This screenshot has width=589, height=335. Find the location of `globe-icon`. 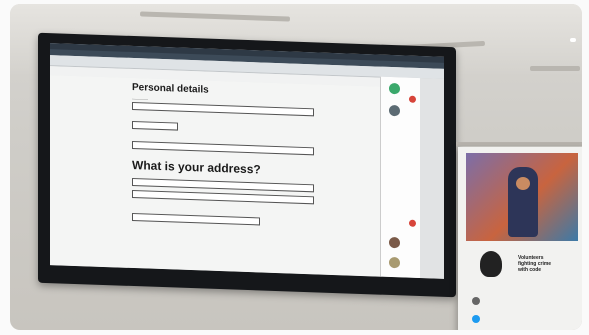

globe-icon is located at coordinates (476, 301).